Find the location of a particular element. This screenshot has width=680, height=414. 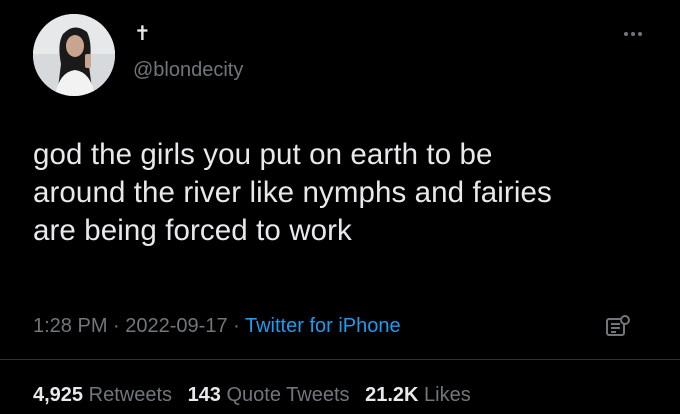

display-name: ✝ is located at coordinates (142, 34).